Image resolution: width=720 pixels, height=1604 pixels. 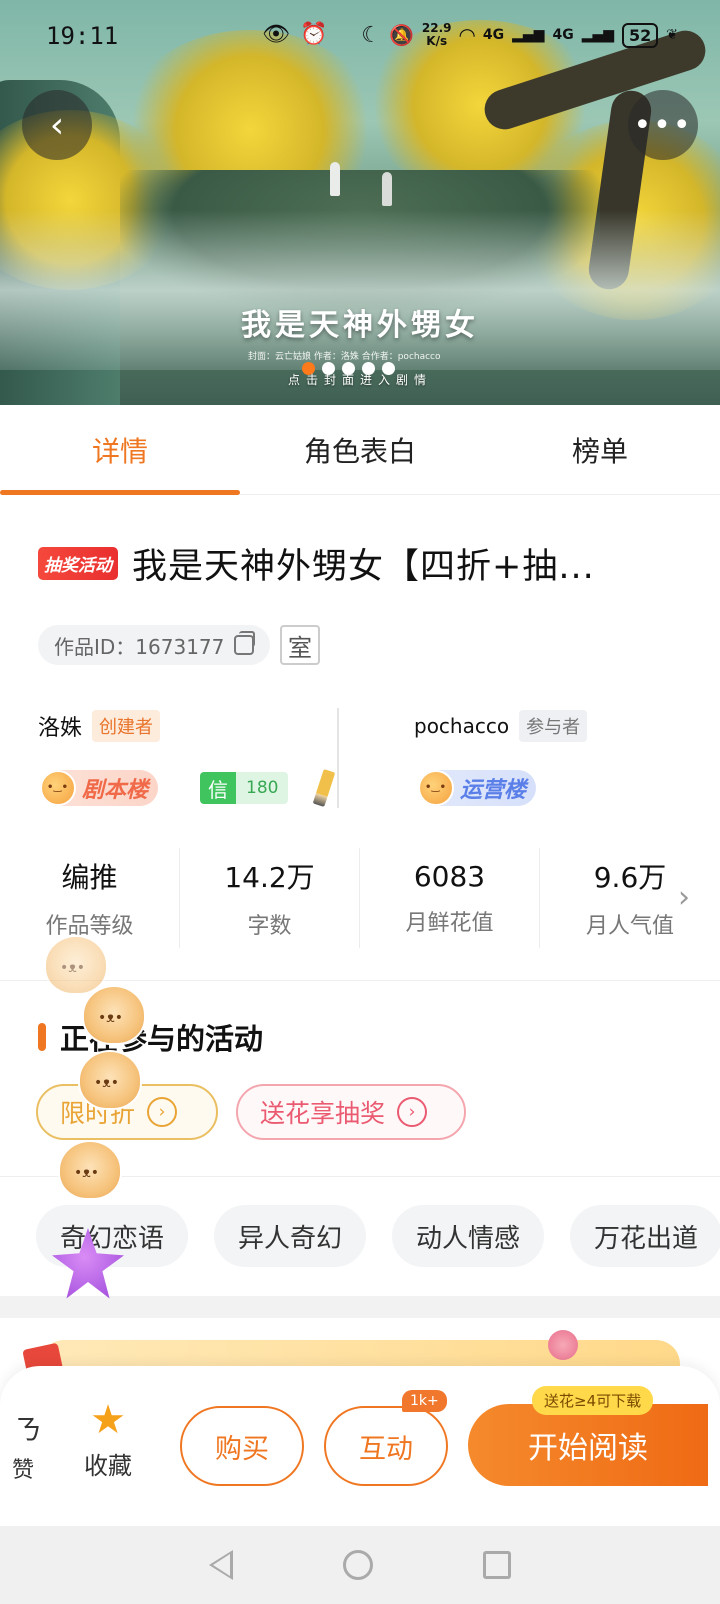 I want to click on signal-4g-2: 4G, so click(x=563, y=35).